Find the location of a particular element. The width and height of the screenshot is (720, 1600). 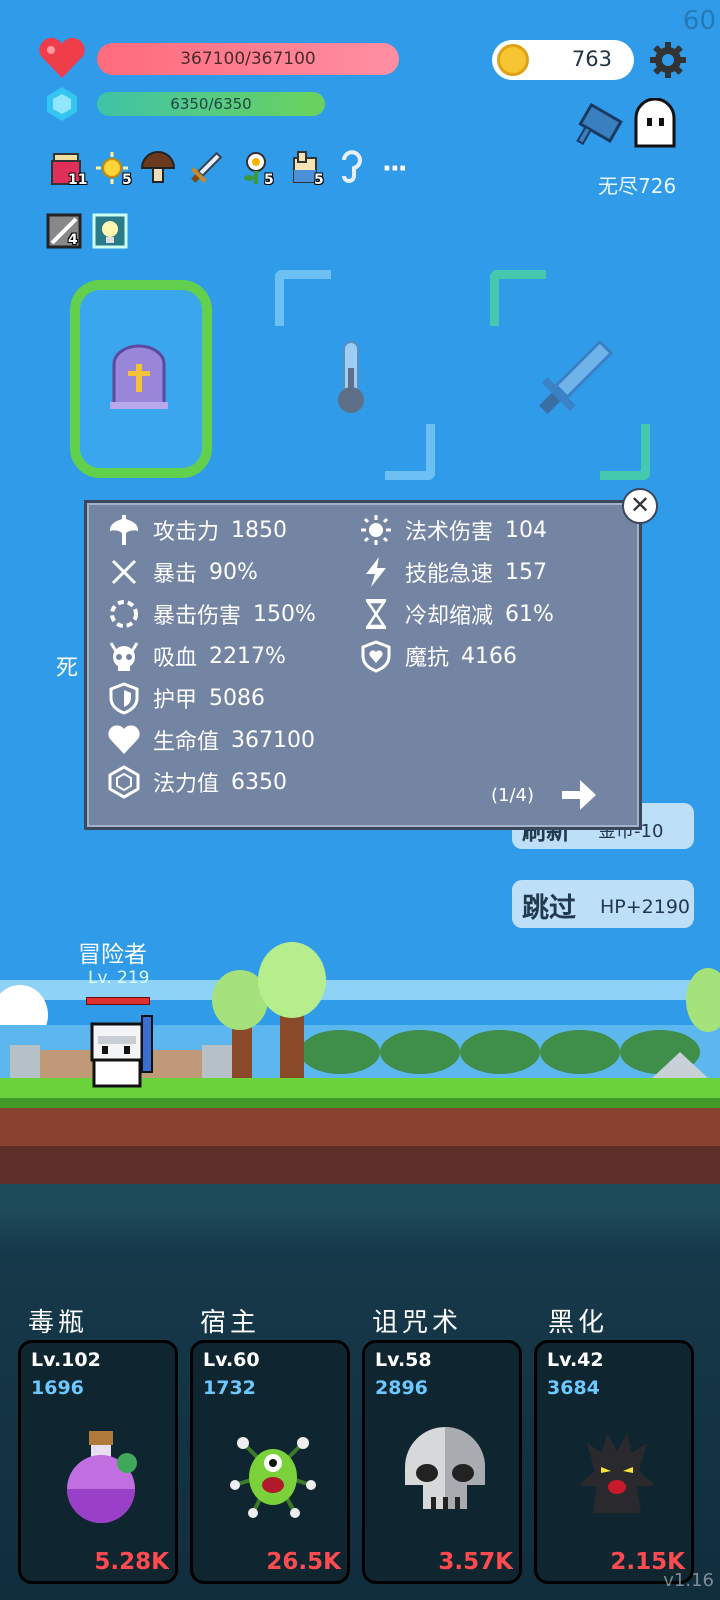

stat-value: 367100 is located at coordinates (273, 740).